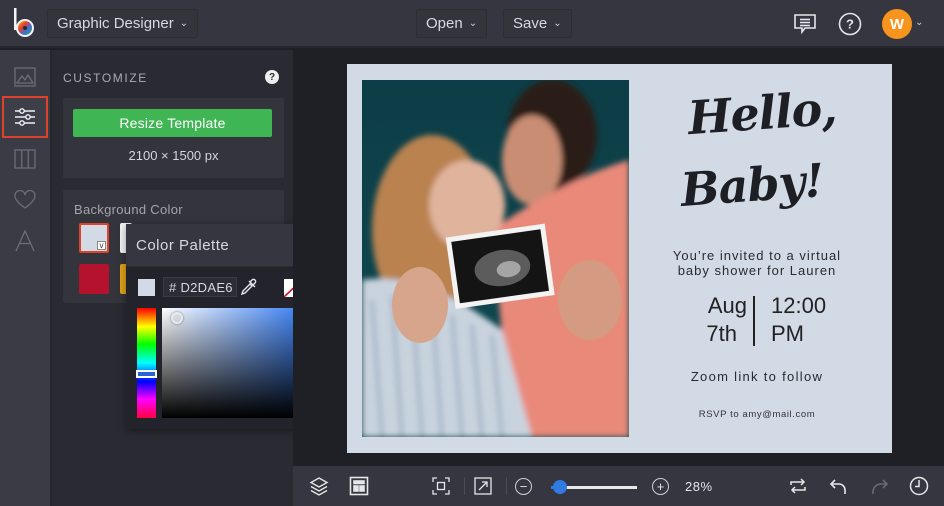 The image size is (944, 506). I want to click on swap-icon, so click(798, 486).